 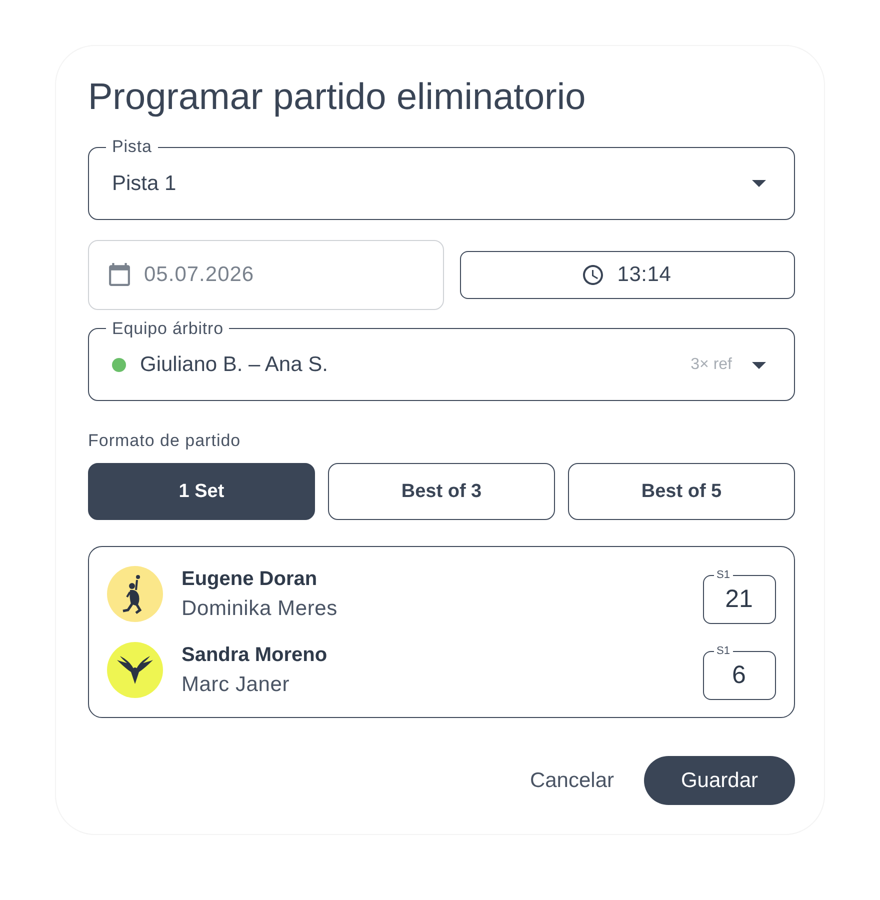 What do you see at coordinates (739, 672) in the screenshot?
I see `score-field: S1 6` at bounding box center [739, 672].